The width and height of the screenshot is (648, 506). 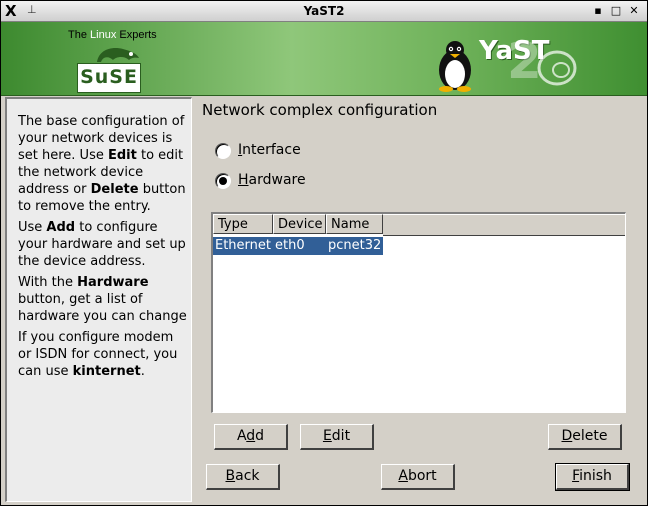 What do you see at coordinates (598, 11) in the screenshot?
I see `minimize-button: ▪` at bounding box center [598, 11].